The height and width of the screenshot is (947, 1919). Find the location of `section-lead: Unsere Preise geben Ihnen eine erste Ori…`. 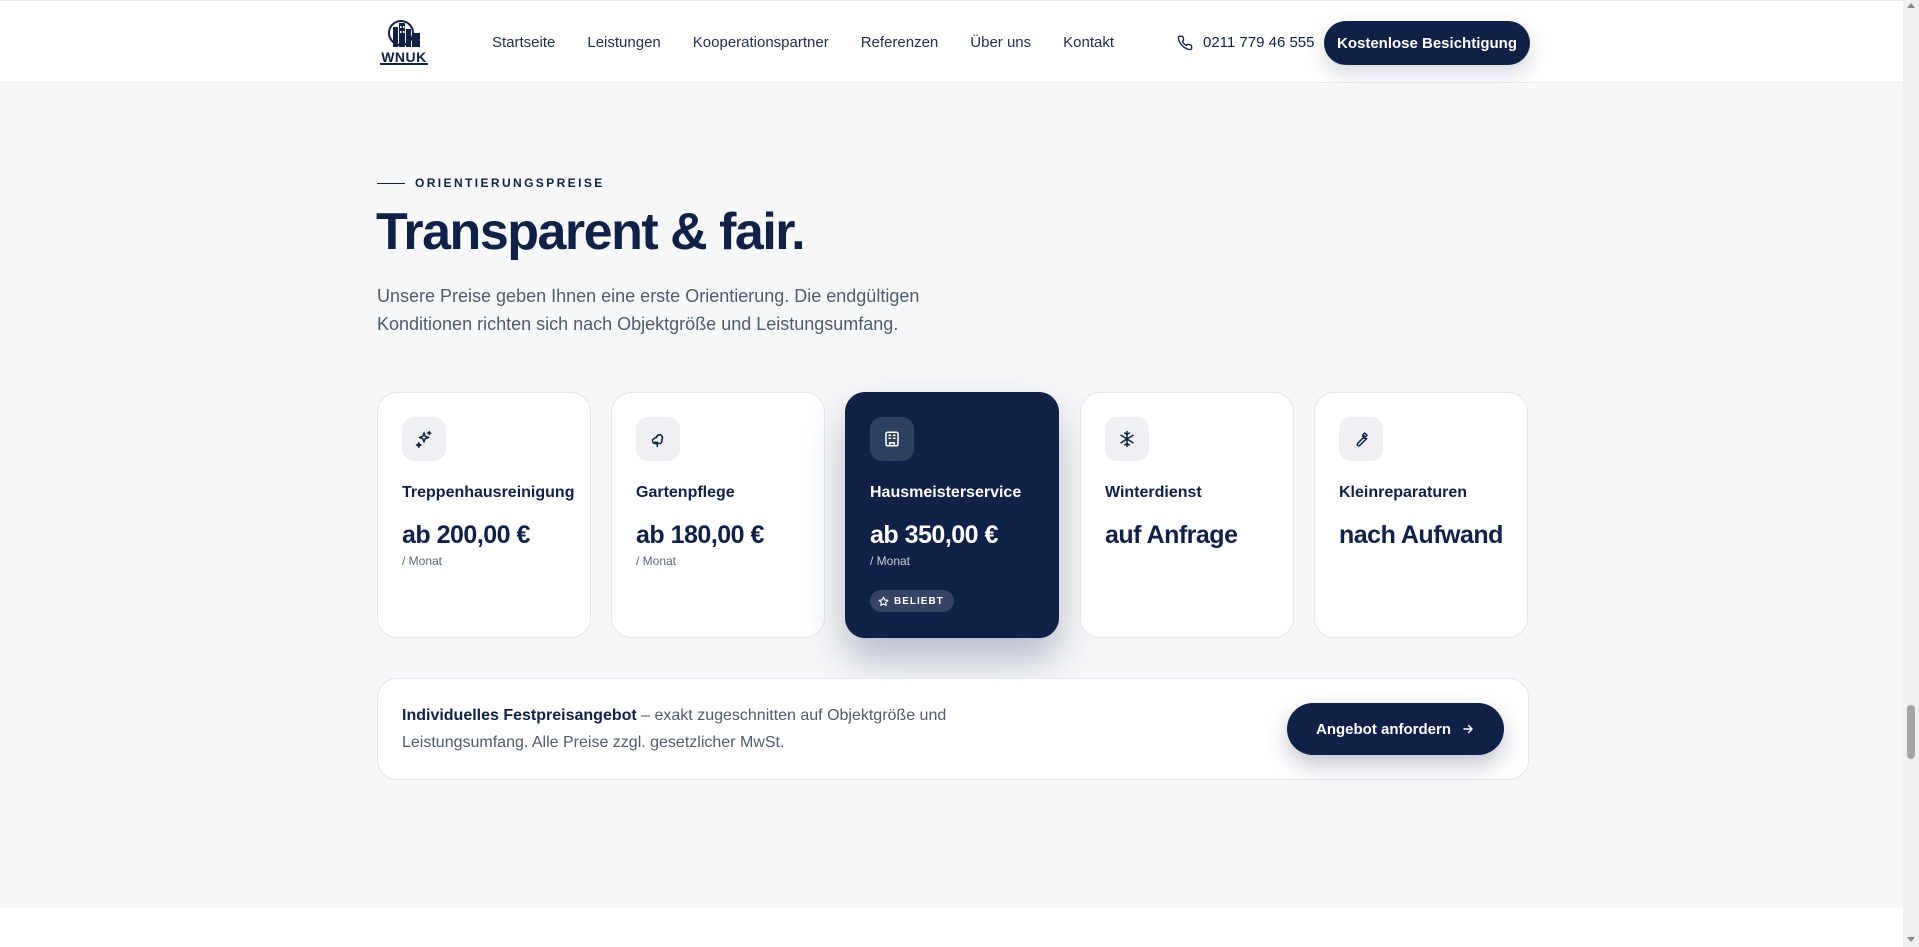

section-lead: Unsere Preise geben Ihnen eine erste Ori… is located at coordinates (648, 310).